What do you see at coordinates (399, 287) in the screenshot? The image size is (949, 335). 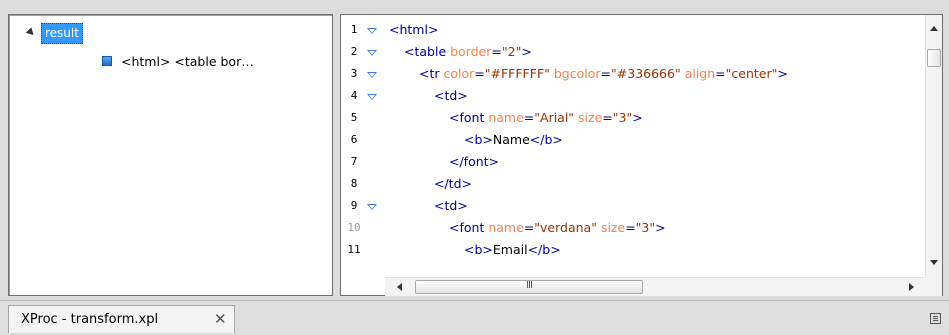 I see `scroll-left-icon` at bounding box center [399, 287].